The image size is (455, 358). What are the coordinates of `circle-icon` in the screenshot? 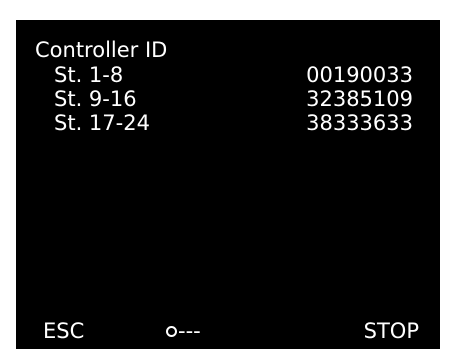 It's located at (171, 331).